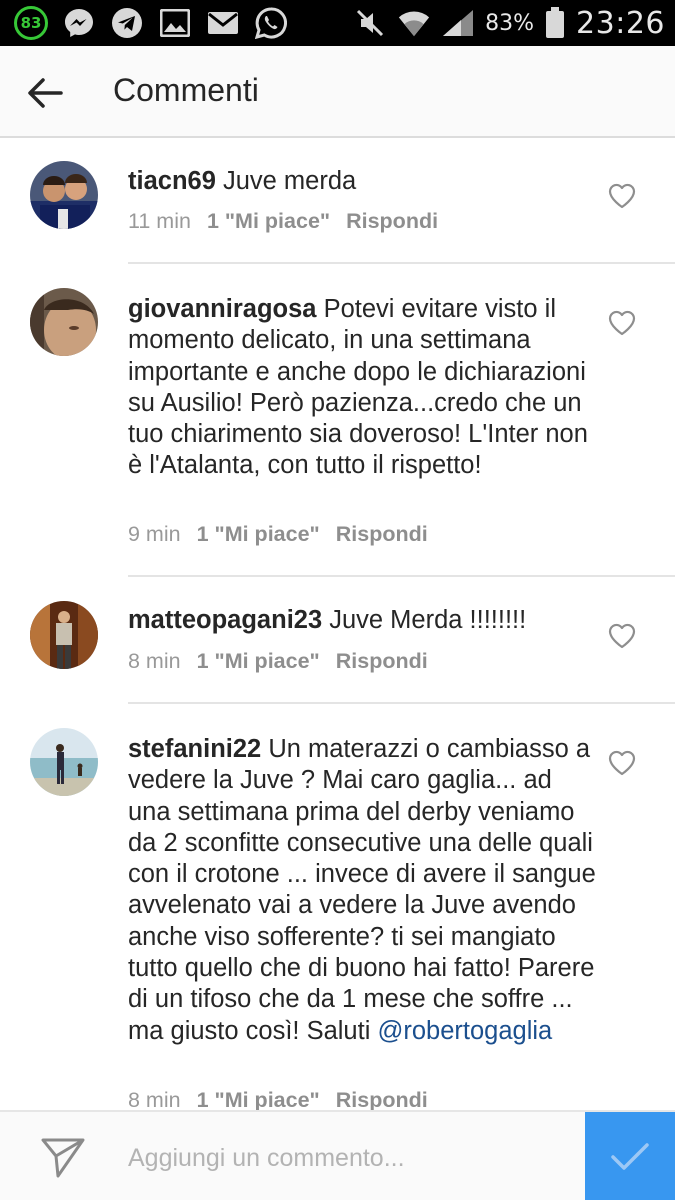 The image size is (675, 1200). What do you see at coordinates (31, 23) in the screenshot?
I see `battery-level-badge: 83` at bounding box center [31, 23].